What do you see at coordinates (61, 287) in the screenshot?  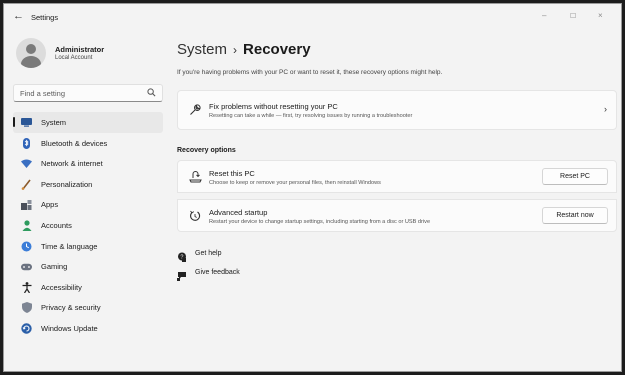 I see `sidebar-item-label: Accessibility` at bounding box center [61, 287].